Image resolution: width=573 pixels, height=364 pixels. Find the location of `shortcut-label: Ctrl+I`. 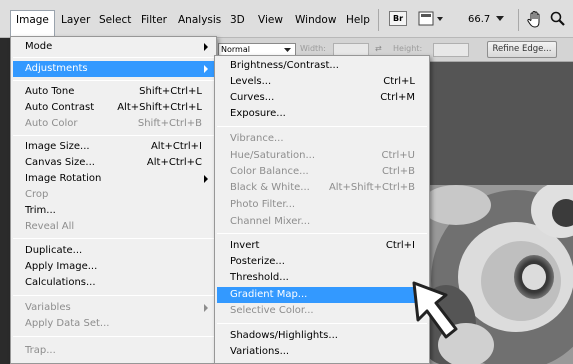

shortcut-label: Ctrl+I is located at coordinates (400, 245).